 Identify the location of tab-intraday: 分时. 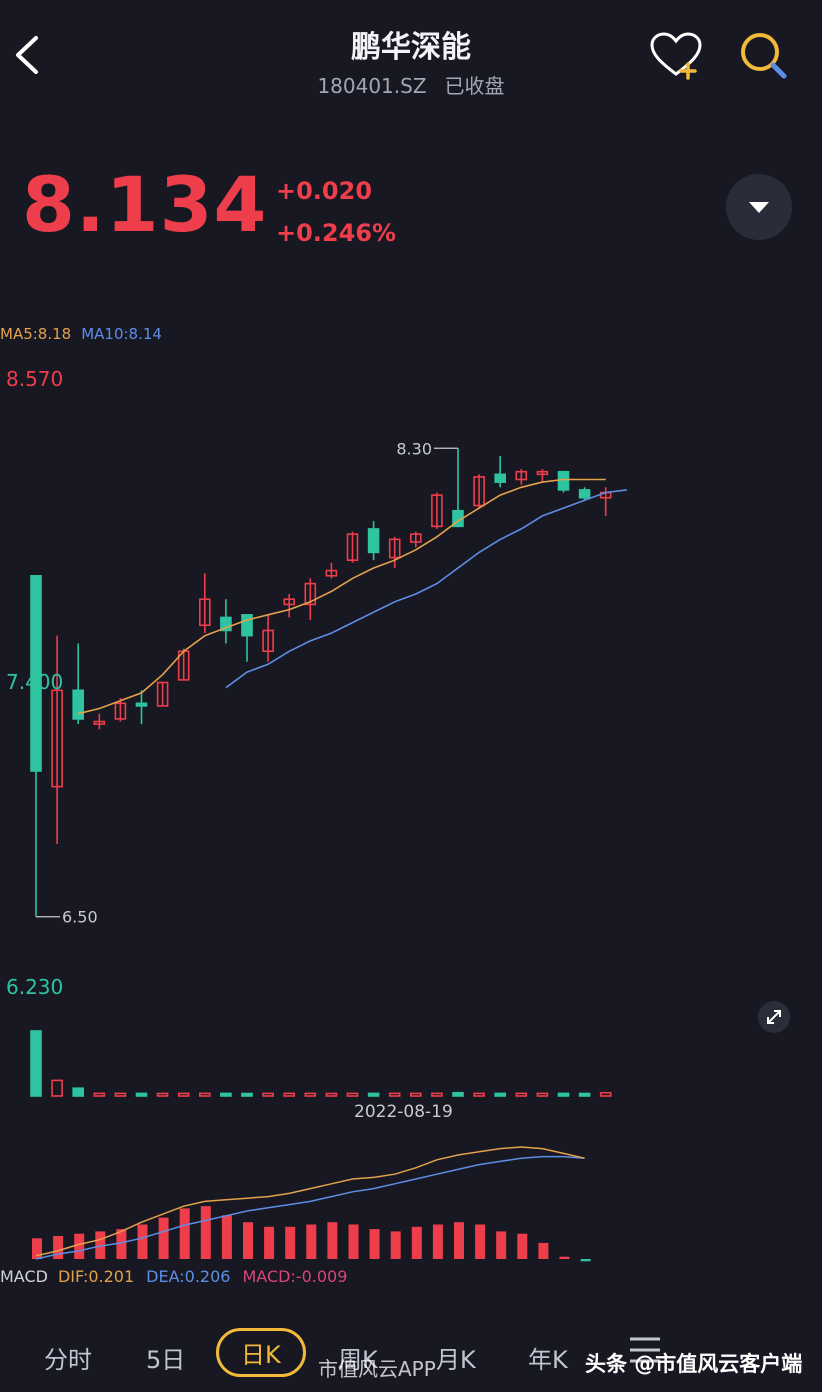
(68, 1357).